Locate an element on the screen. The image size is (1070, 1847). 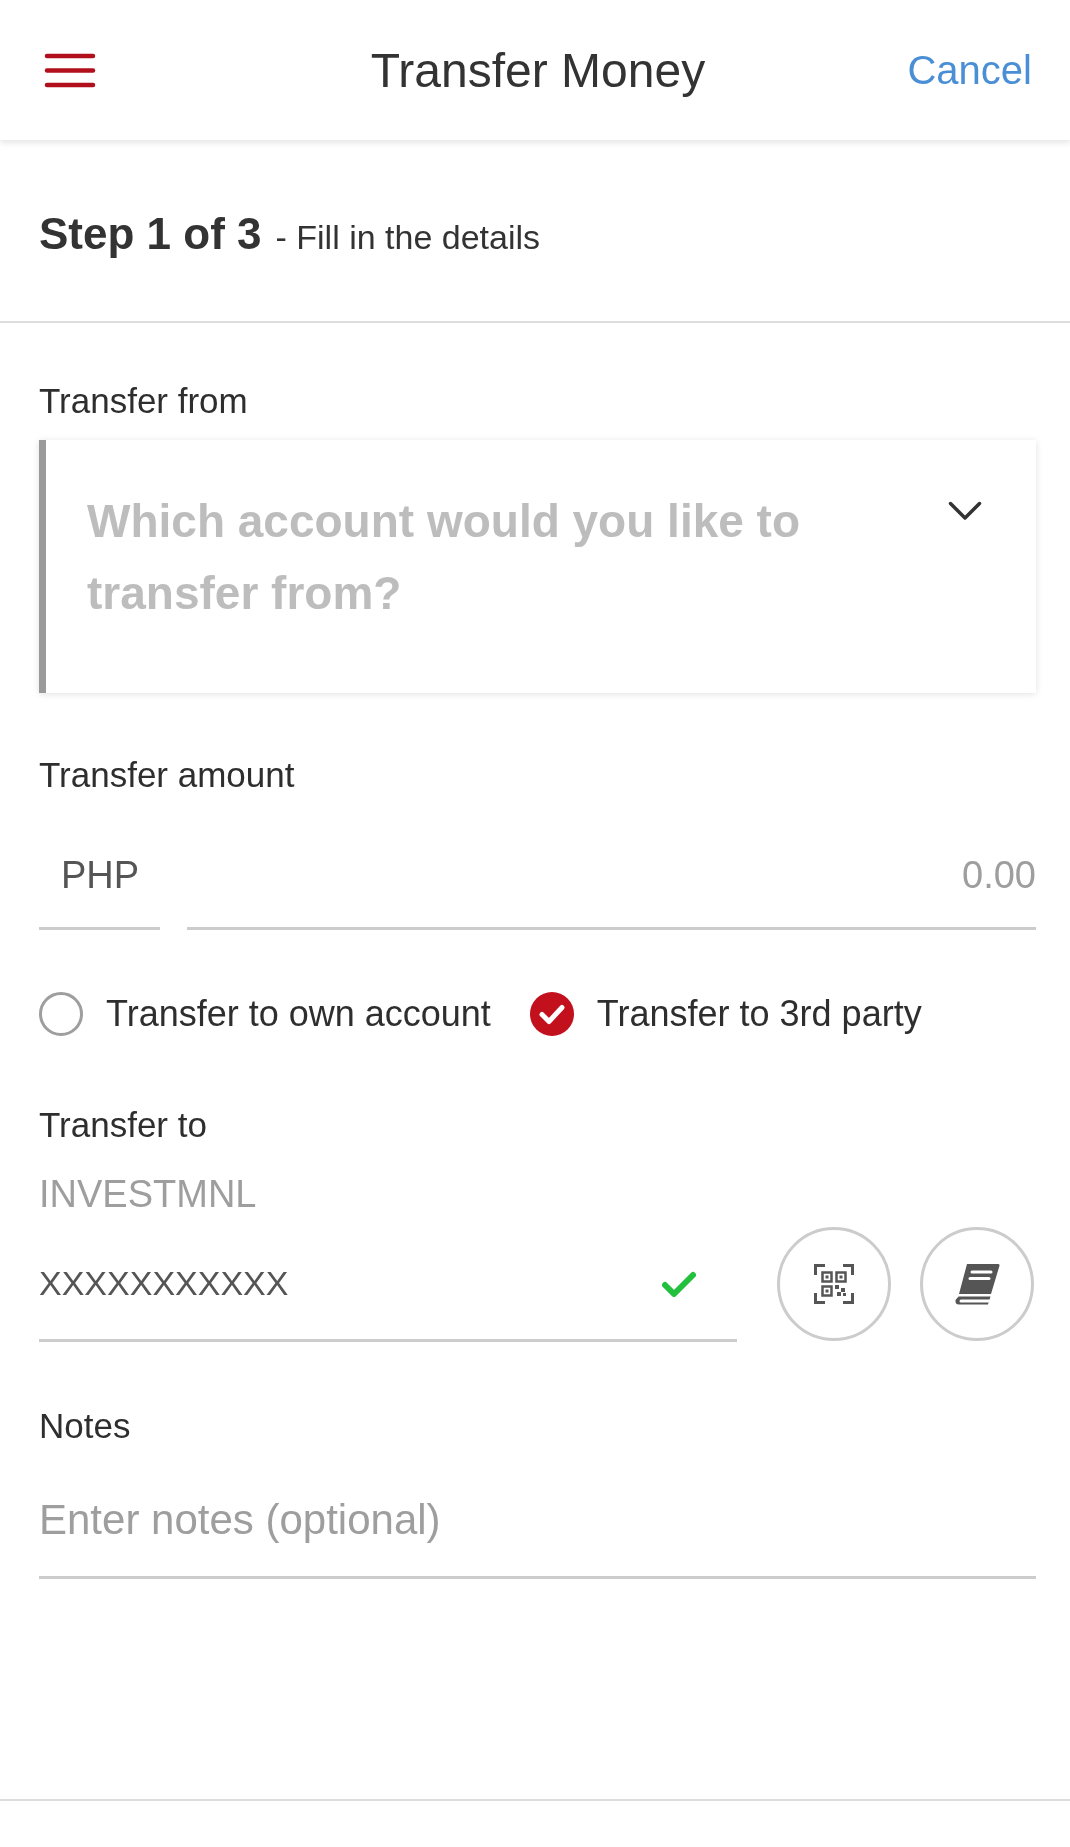
account-field: XXXXXXXXXXX is located at coordinates (388, 1284).